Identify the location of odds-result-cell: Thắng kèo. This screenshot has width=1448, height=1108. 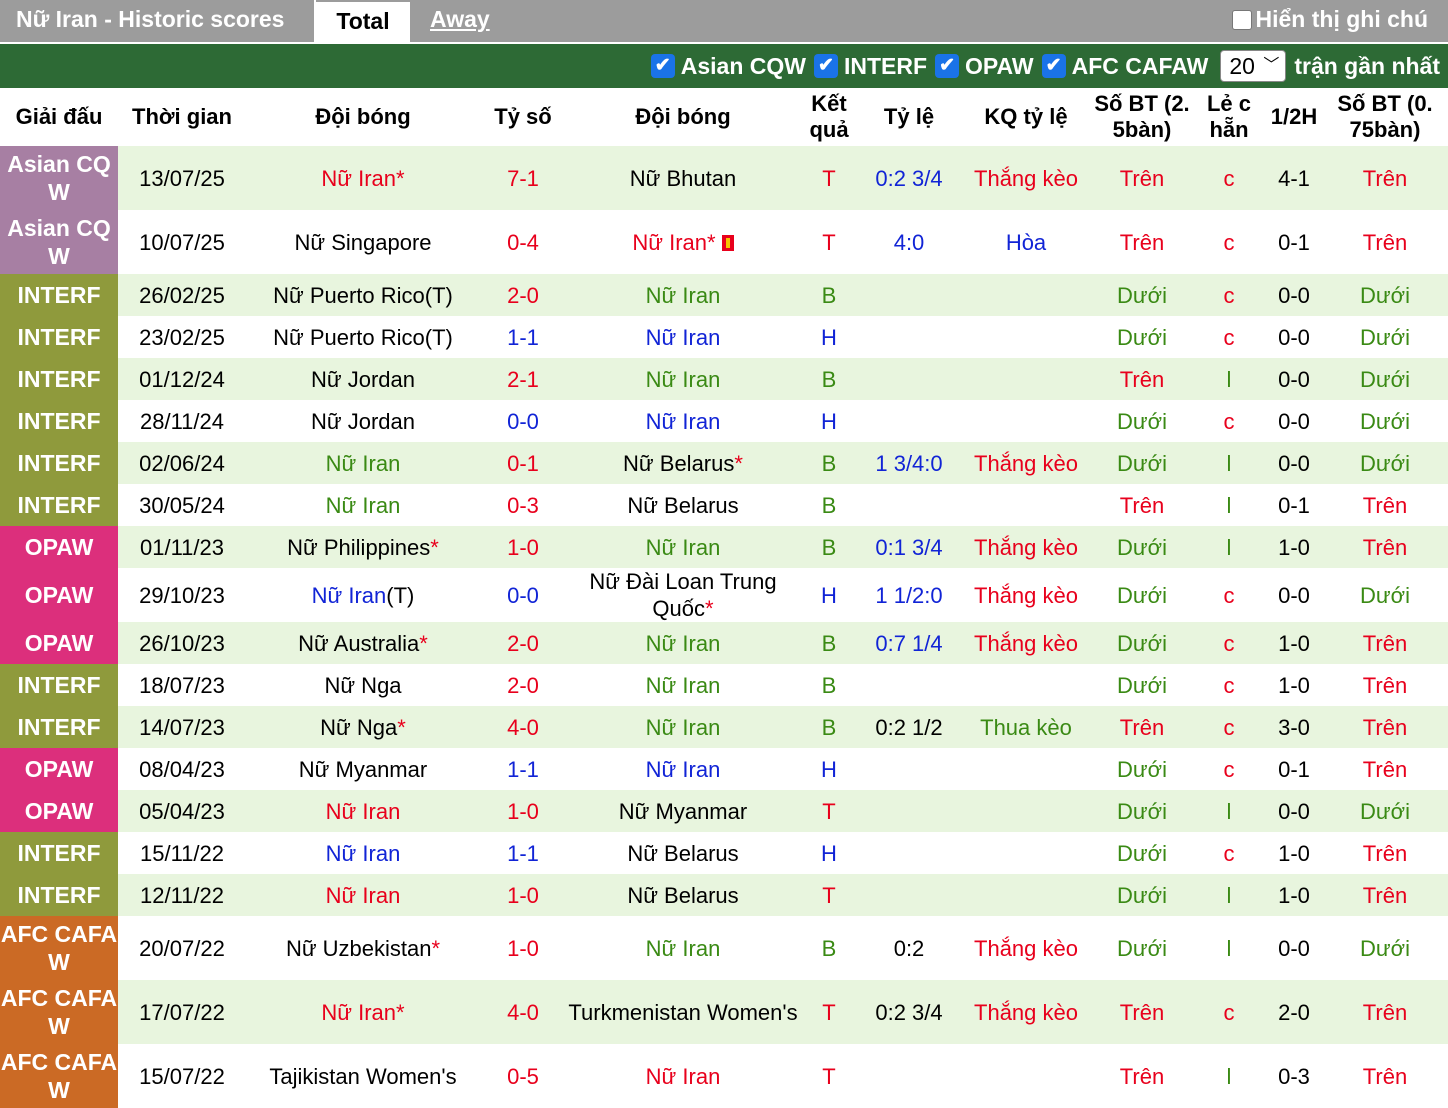
(1026, 595).